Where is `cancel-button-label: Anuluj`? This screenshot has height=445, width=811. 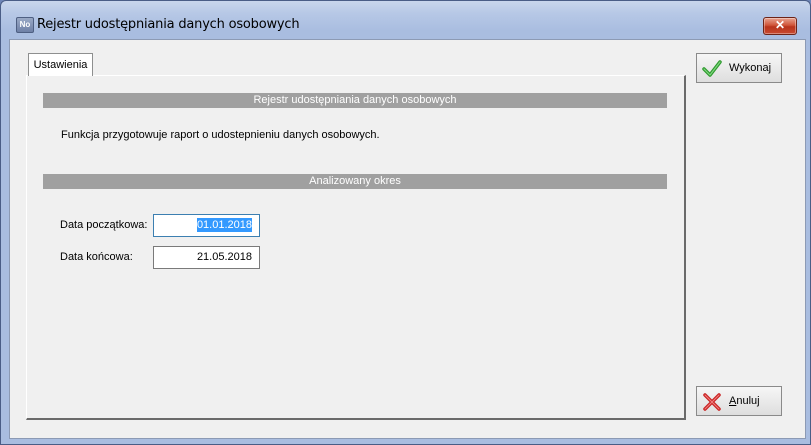
cancel-button-label: Anuluj is located at coordinates (744, 401).